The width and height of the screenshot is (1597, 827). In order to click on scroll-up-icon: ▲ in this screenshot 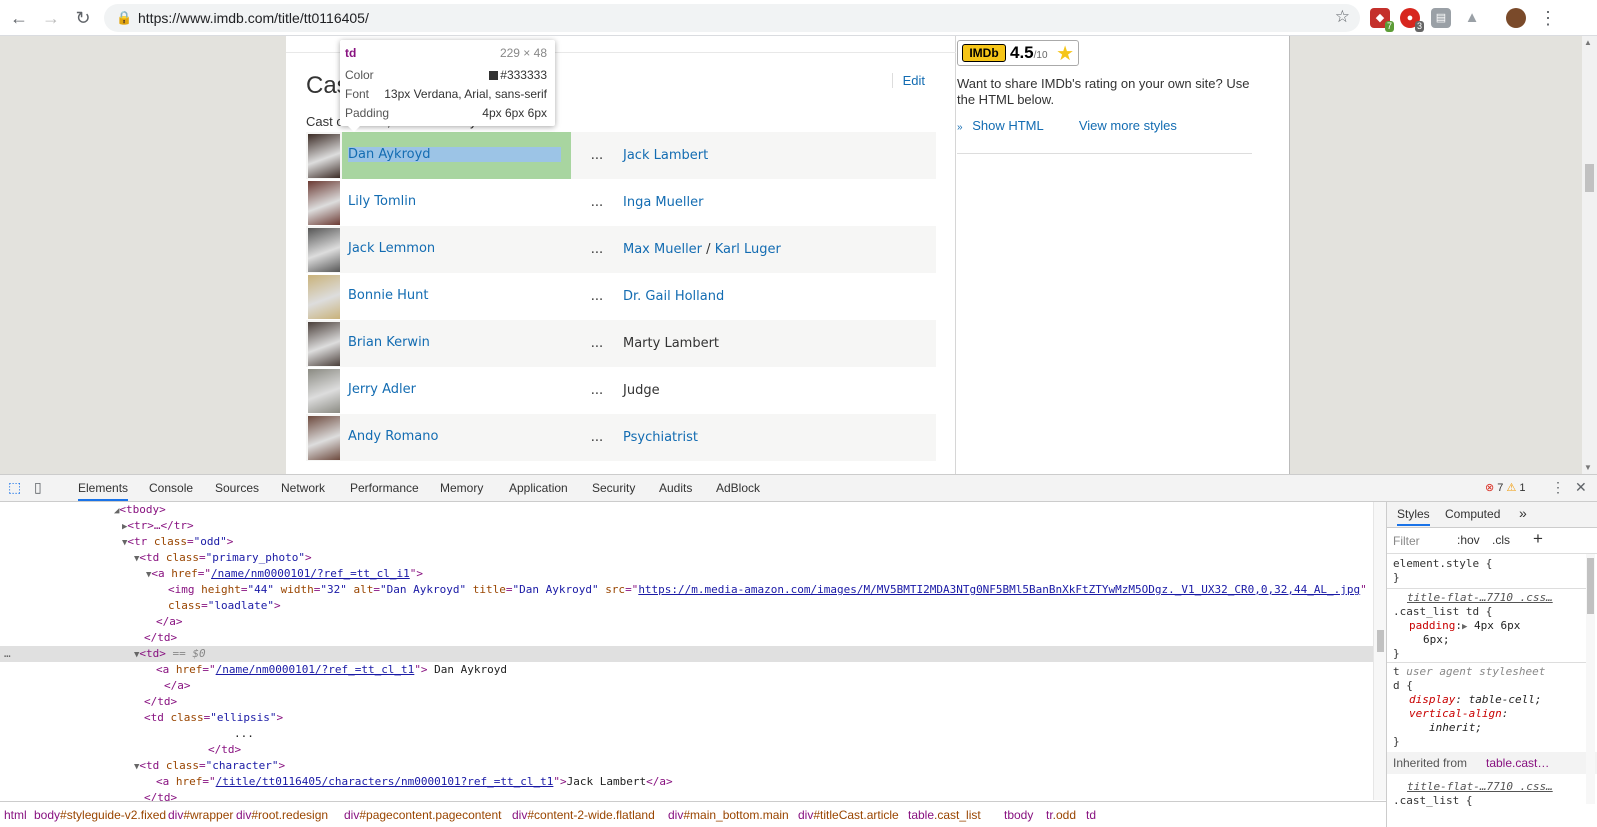, I will do `click(1588, 42)`.